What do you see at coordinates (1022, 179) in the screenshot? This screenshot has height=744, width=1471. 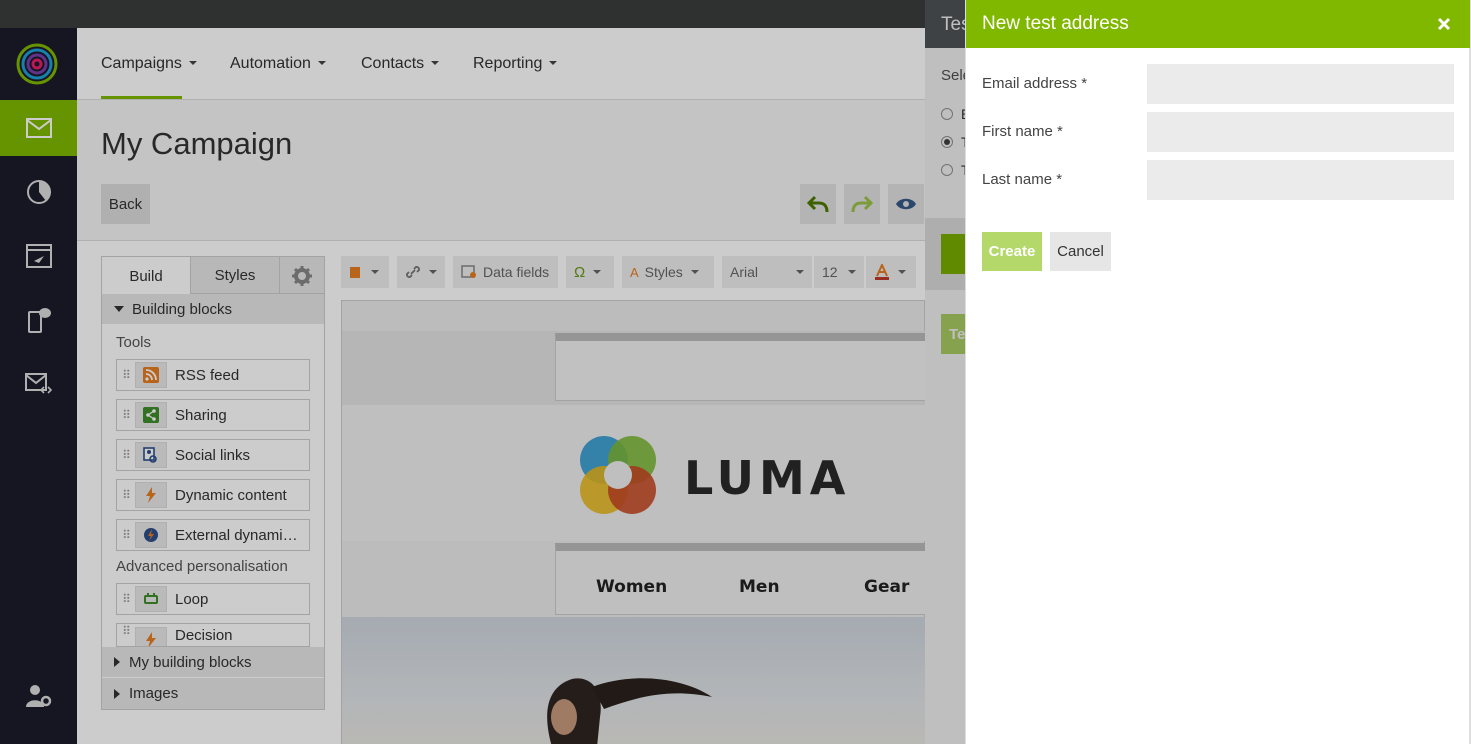 I see `last-name-label: Last name *` at bounding box center [1022, 179].